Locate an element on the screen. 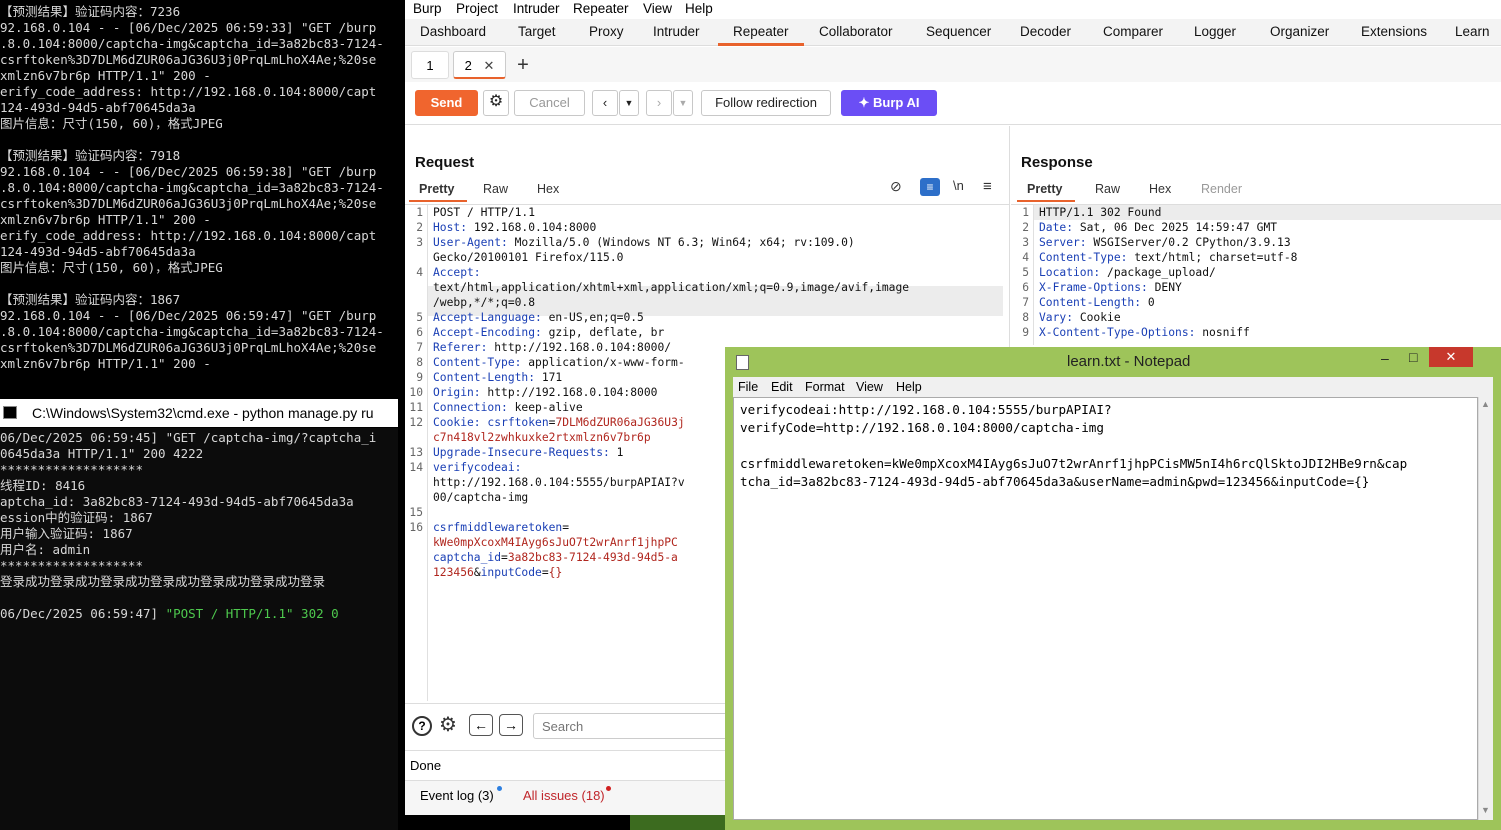 This screenshot has width=1501, height=830. search-settings-gear-icon: ⚙ is located at coordinates (448, 724).